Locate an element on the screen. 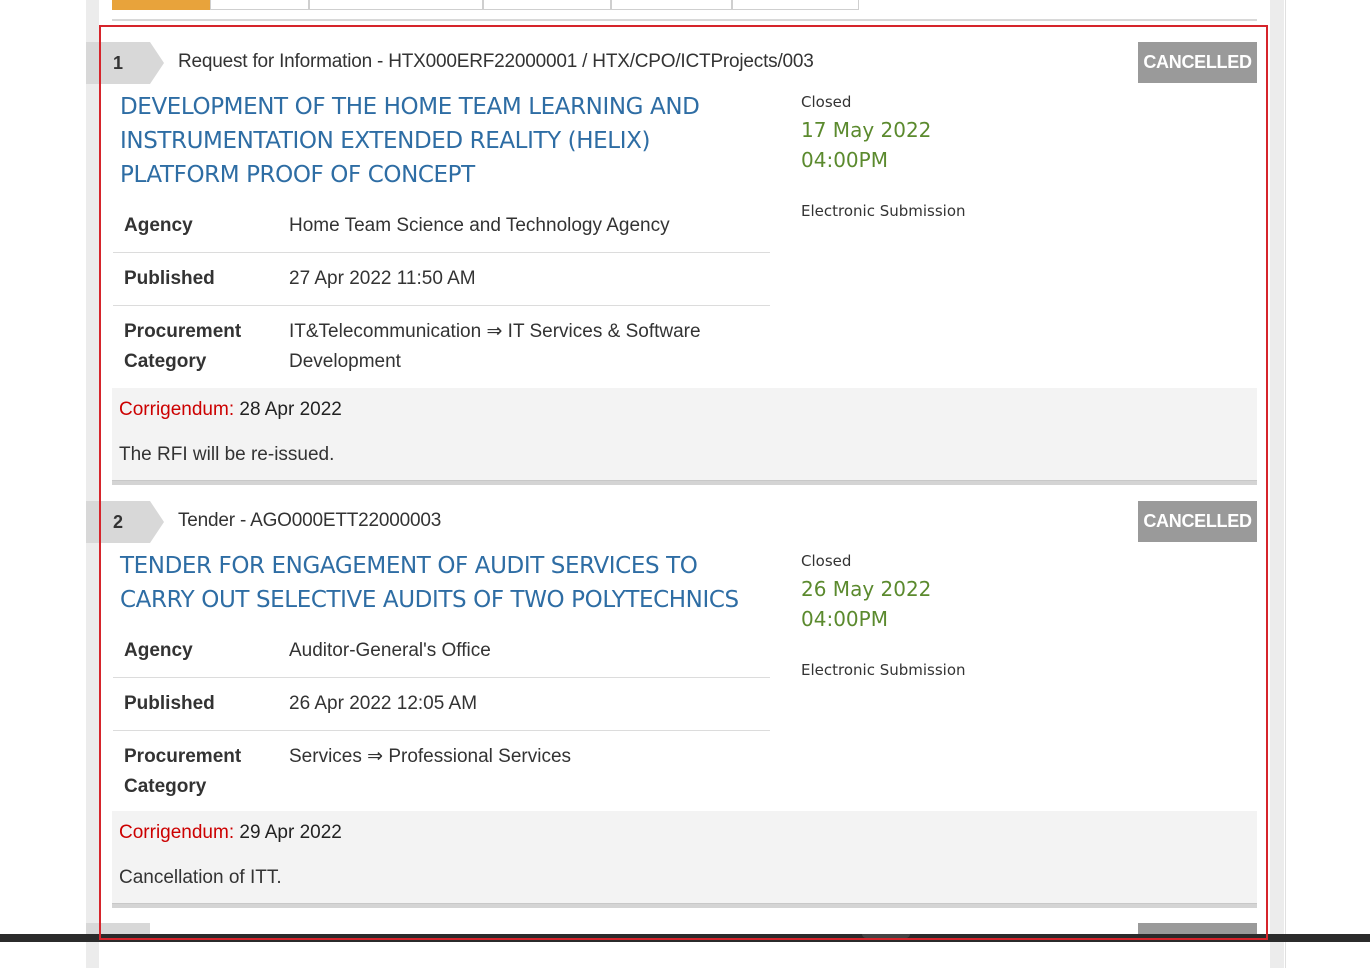 The height and width of the screenshot is (968, 1370). left-gutter is located at coordinates (92, 484).